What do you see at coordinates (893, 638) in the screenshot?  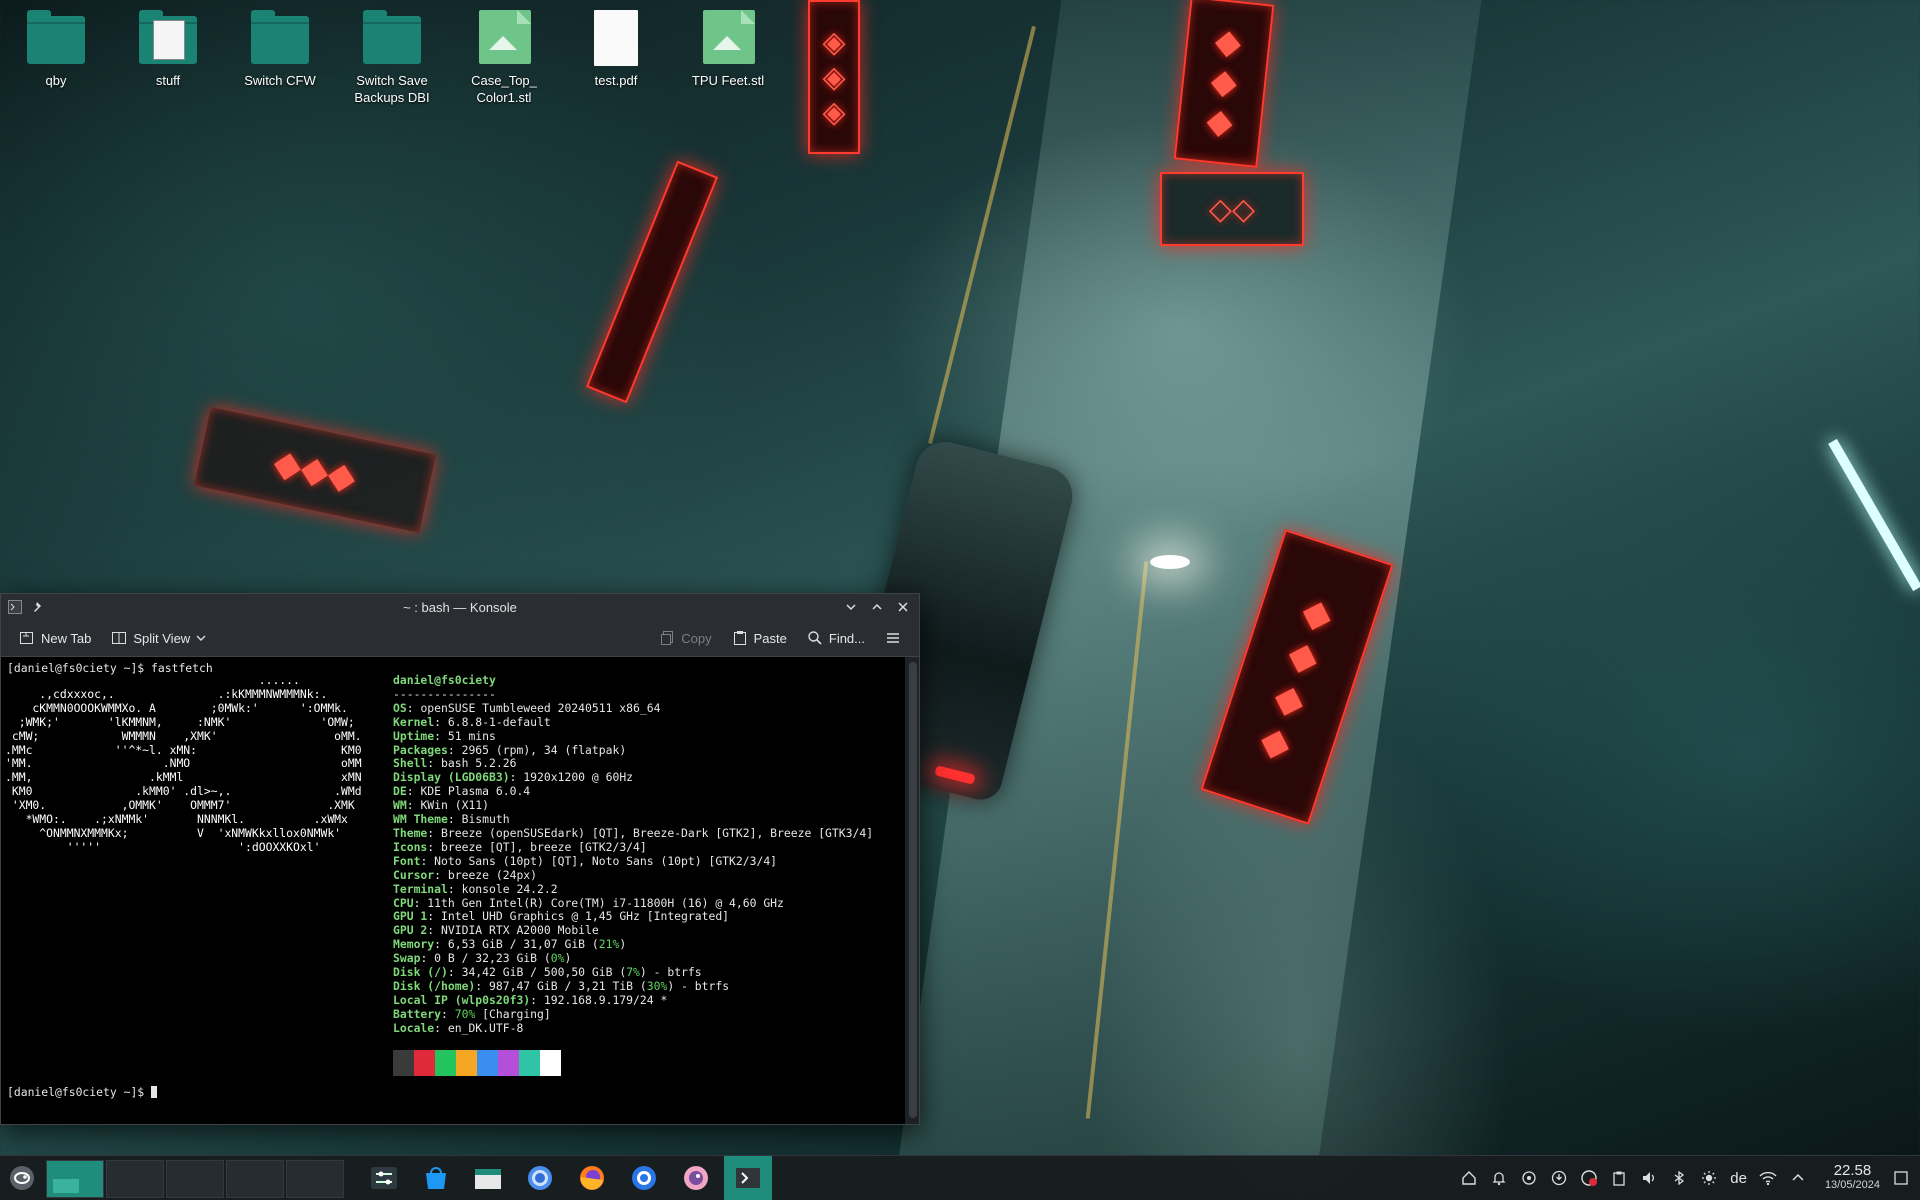 I see `hamburger-menu-button` at bounding box center [893, 638].